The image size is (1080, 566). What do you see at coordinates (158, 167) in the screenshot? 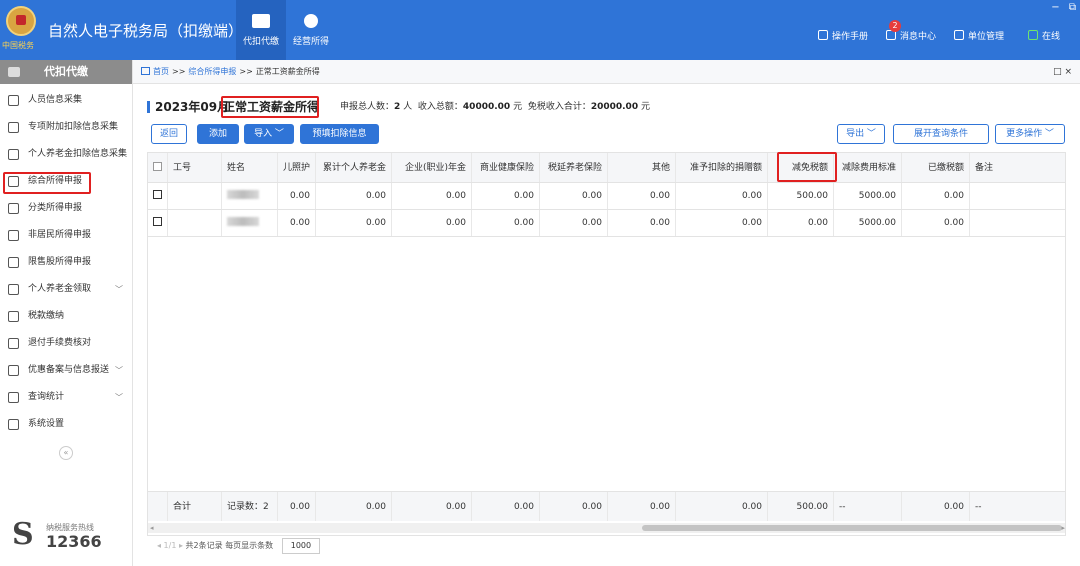
I see `select-all-checkbox` at bounding box center [158, 167].